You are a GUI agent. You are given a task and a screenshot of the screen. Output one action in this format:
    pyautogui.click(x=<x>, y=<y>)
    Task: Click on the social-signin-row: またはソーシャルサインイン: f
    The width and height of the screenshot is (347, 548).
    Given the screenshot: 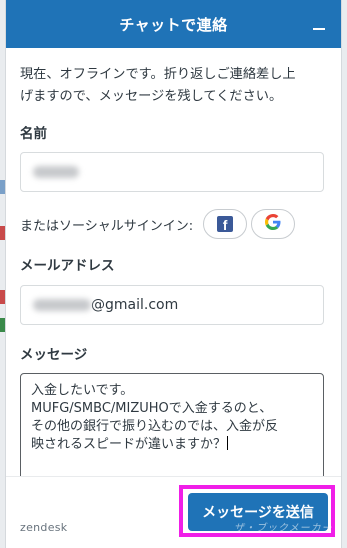 What is the action you would take?
    pyautogui.click(x=158, y=224)
    